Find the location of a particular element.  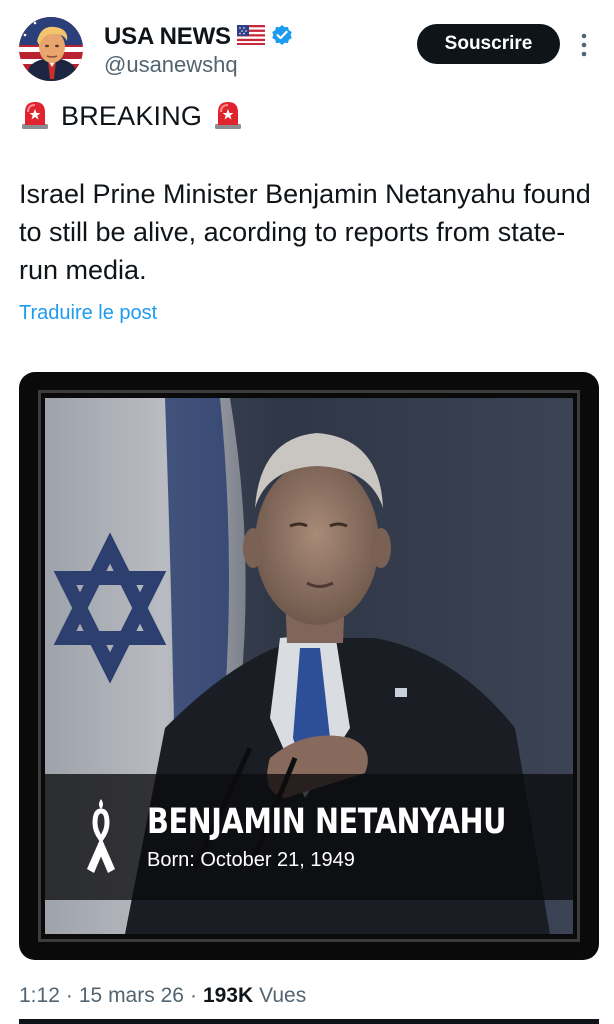

breaking-line: BREAKING is located at coordinates (131, 116).